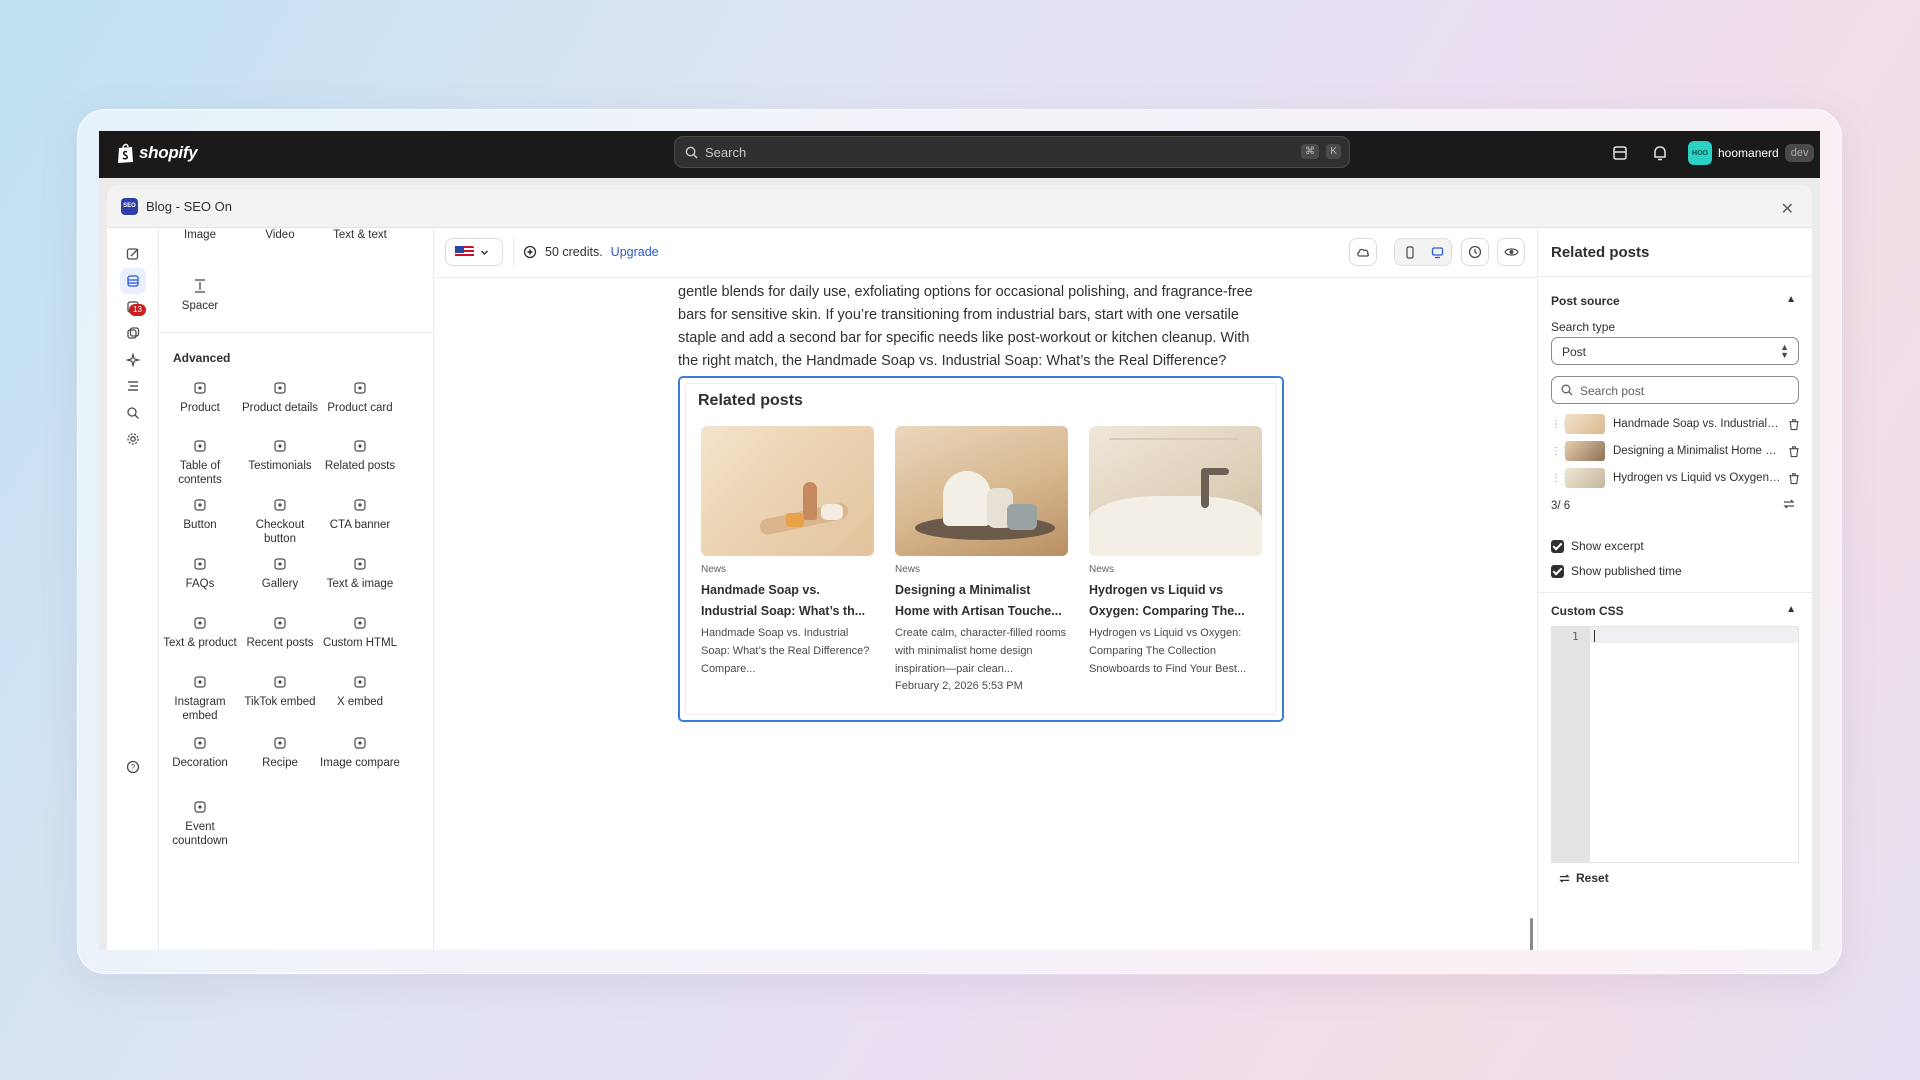  Describe the element at coordinates (1012, 152) in the screenshot. I see `global-search-input: Search ⌘ K` at that location.